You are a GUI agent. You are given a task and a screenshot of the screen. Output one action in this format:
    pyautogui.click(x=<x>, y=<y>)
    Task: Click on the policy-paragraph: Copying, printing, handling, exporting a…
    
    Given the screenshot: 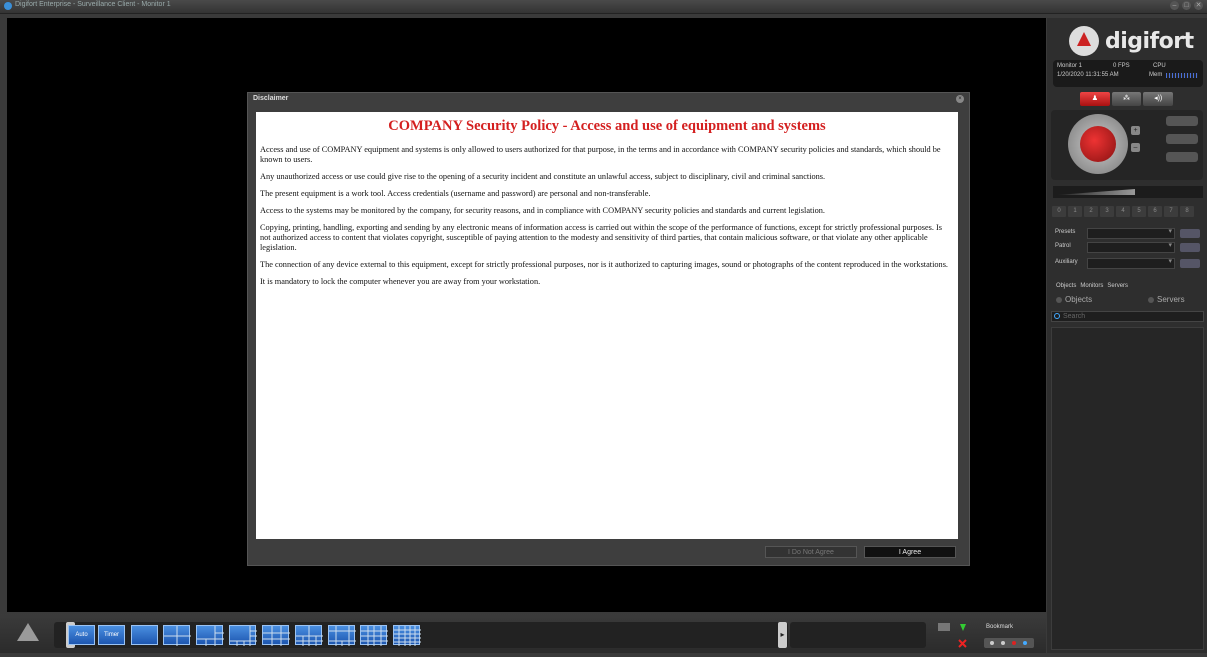 What is the action you would take?
    pyautogui.click(x=601, y=237)
    